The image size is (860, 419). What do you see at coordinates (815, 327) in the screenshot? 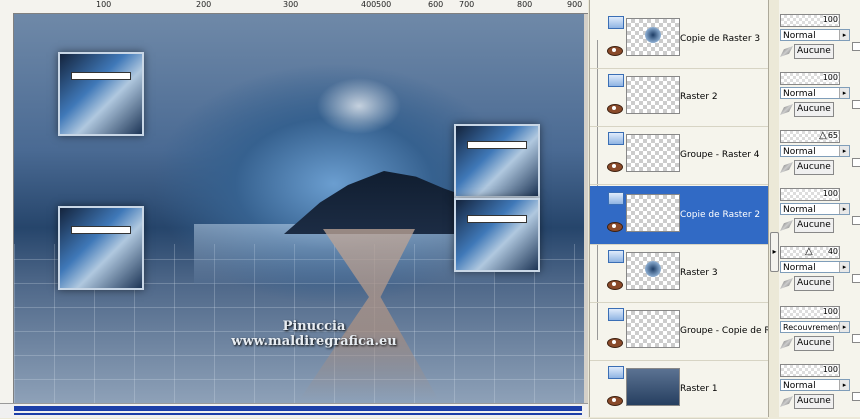
I see `blend-mode-select: Recouvrement ▸` at bounding box center [815, 327].